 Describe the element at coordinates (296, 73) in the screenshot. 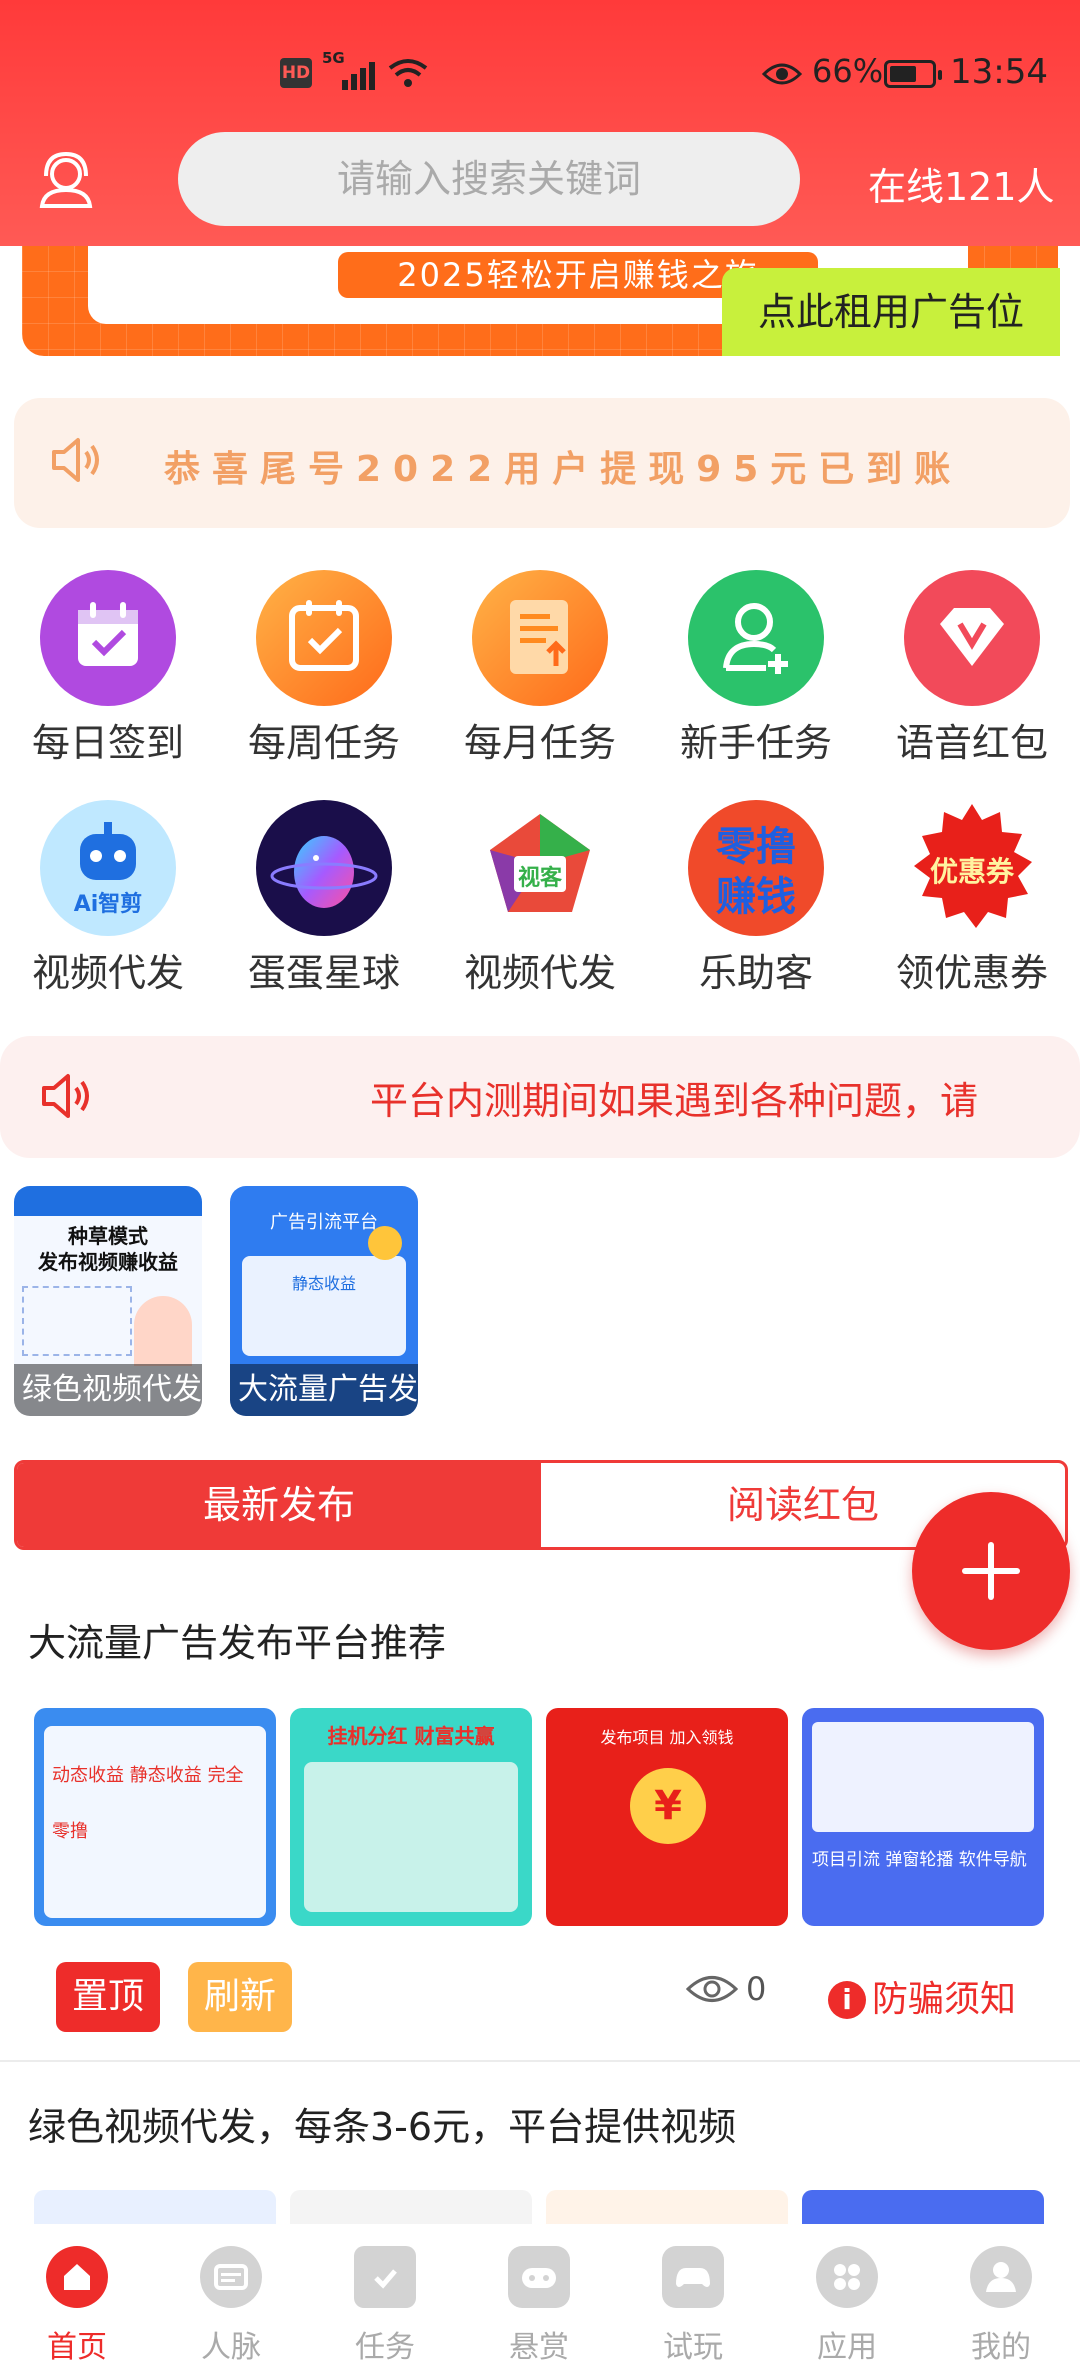

I see `hd-badge: HD` at that location.